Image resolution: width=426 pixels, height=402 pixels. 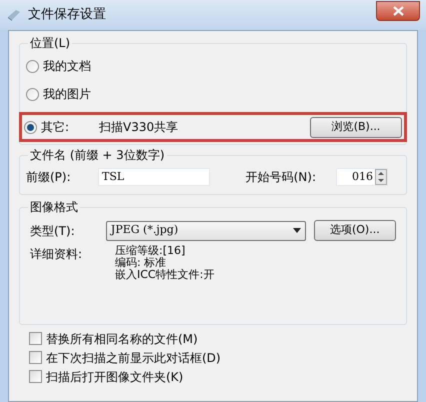 What do you see at coordinates (55, 127) in the screenshot?
I see `radio-label: 其它:` at bounding box center [55, 127].